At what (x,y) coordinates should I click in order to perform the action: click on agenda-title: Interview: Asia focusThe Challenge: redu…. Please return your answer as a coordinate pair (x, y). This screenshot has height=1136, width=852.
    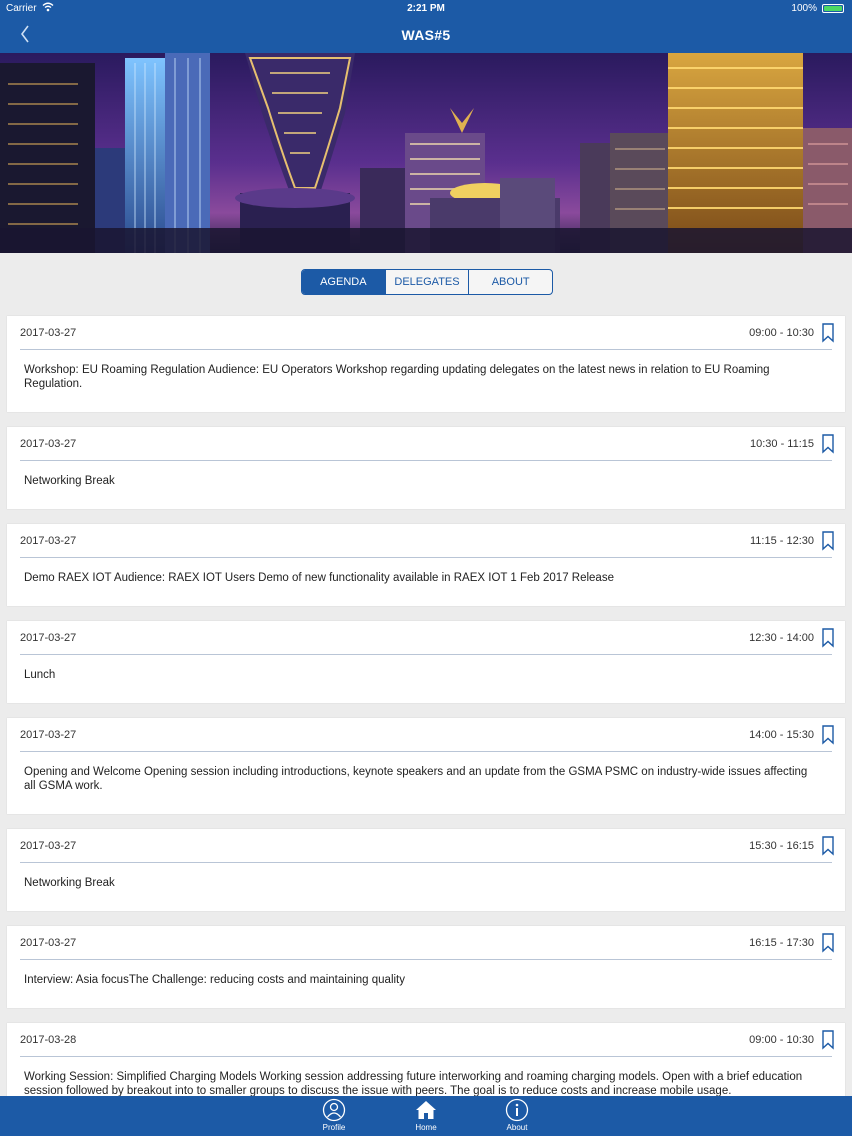
    Looking at the image, I should click on (214, 980).